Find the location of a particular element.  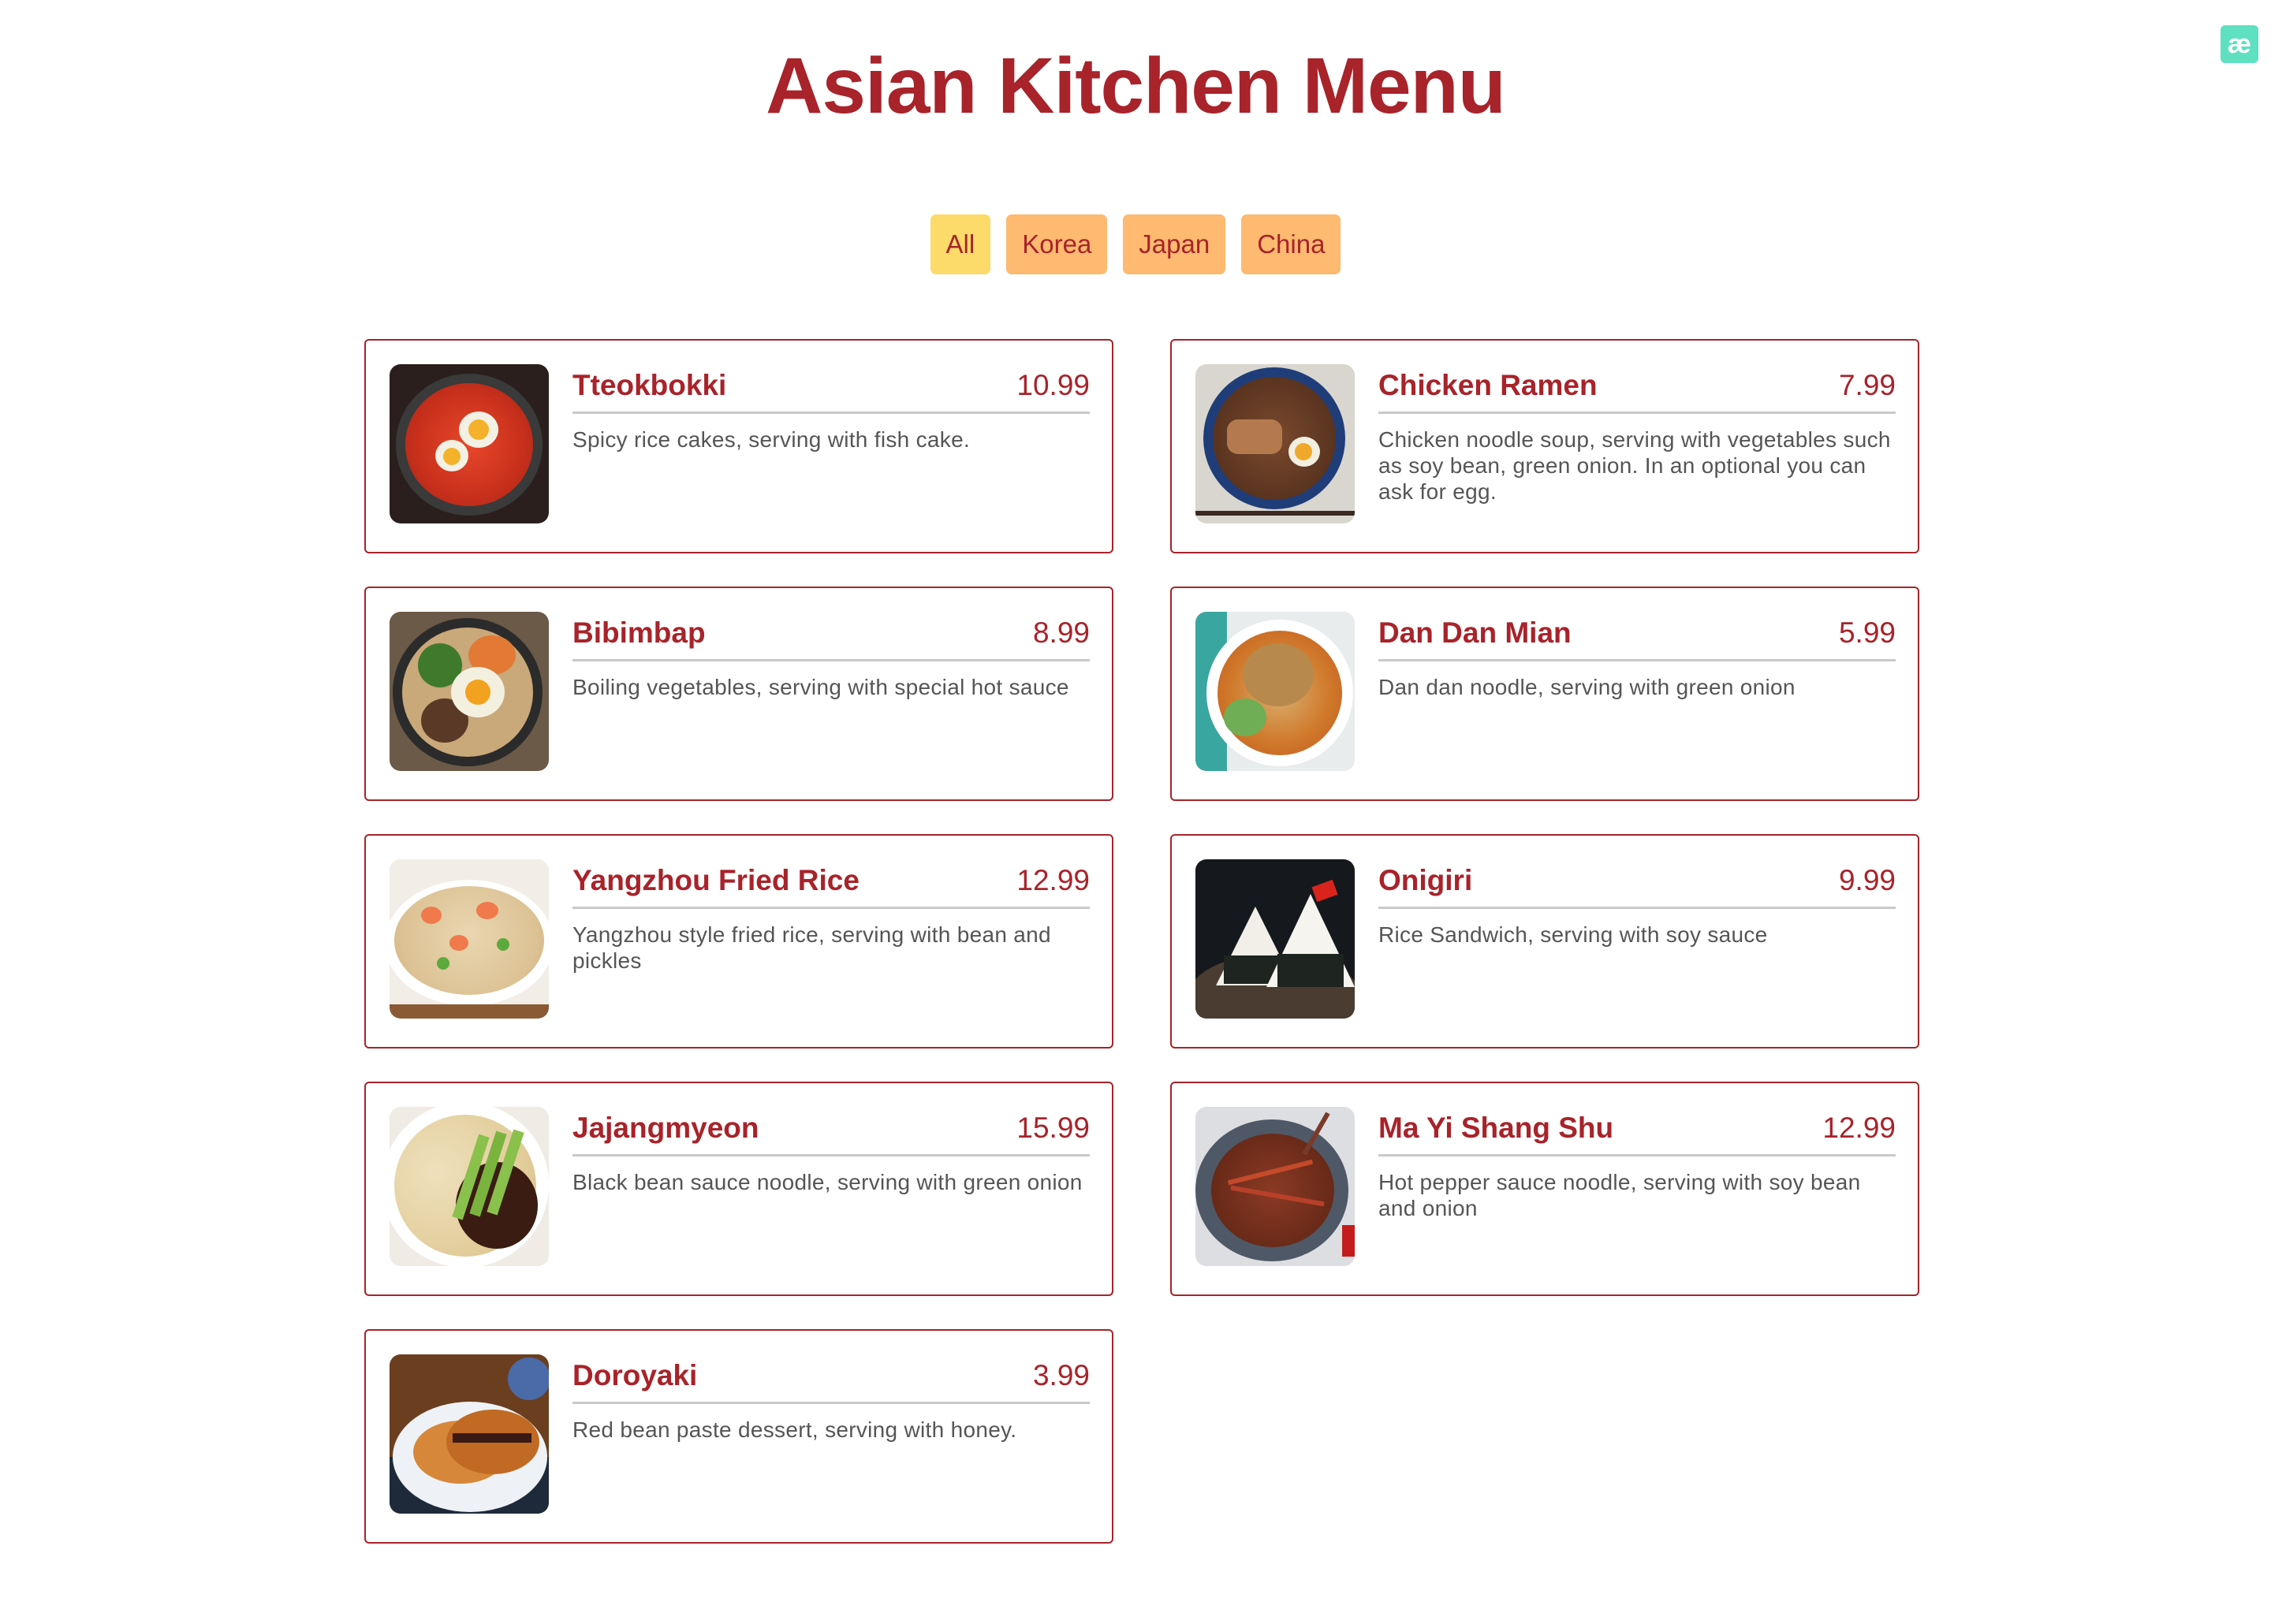

filter-china-button: China is located at coordinates (1291, 244).